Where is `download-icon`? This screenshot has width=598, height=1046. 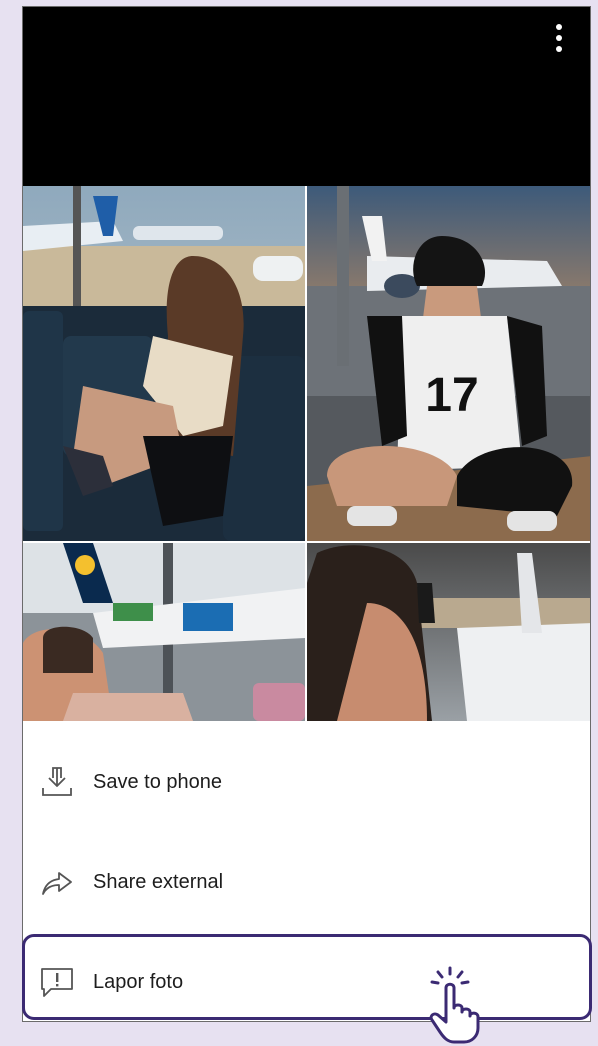
download-icon is located at coordinates (57, 781).